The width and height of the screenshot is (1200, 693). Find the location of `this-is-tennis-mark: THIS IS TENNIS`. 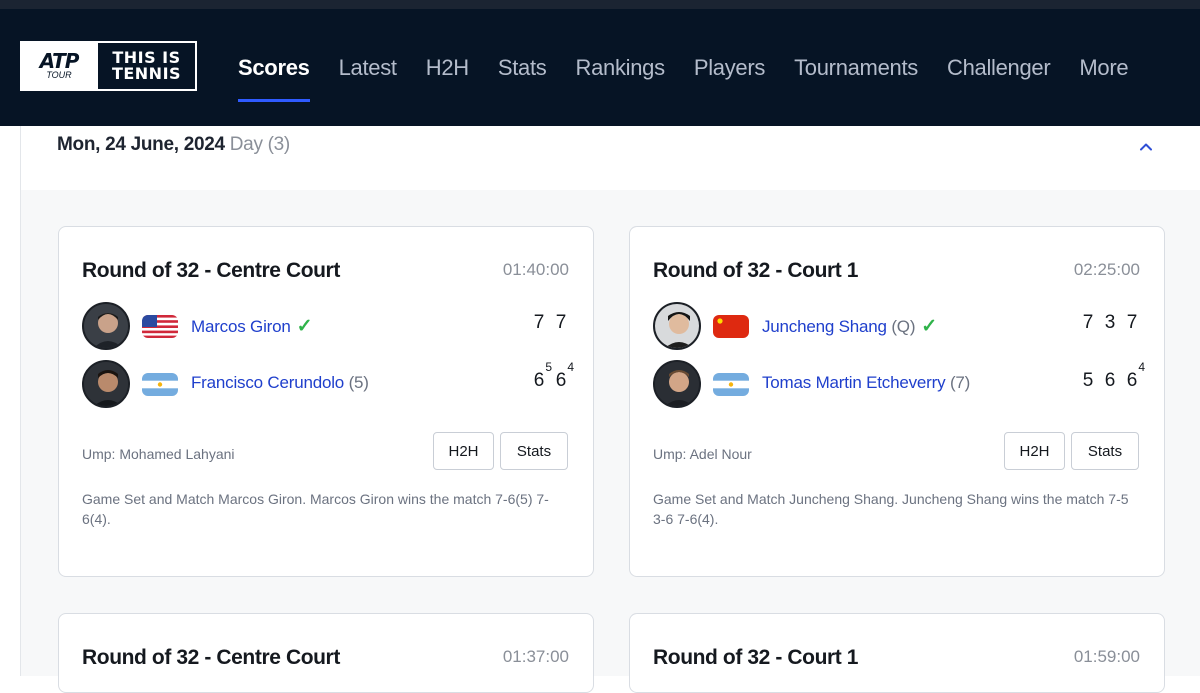

this-is-tennis-mark: THIS IS TENNIS is located at coordinates (145, 66).